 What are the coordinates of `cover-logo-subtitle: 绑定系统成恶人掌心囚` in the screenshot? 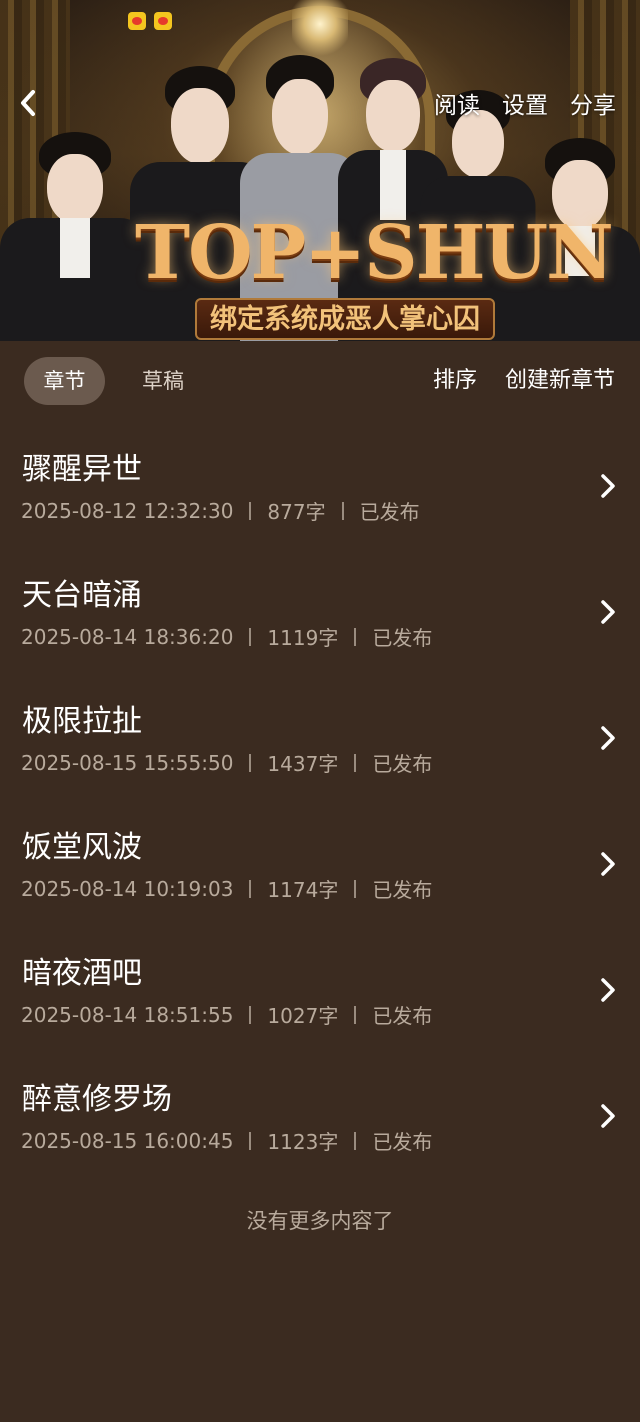 It's located at (345, 319).